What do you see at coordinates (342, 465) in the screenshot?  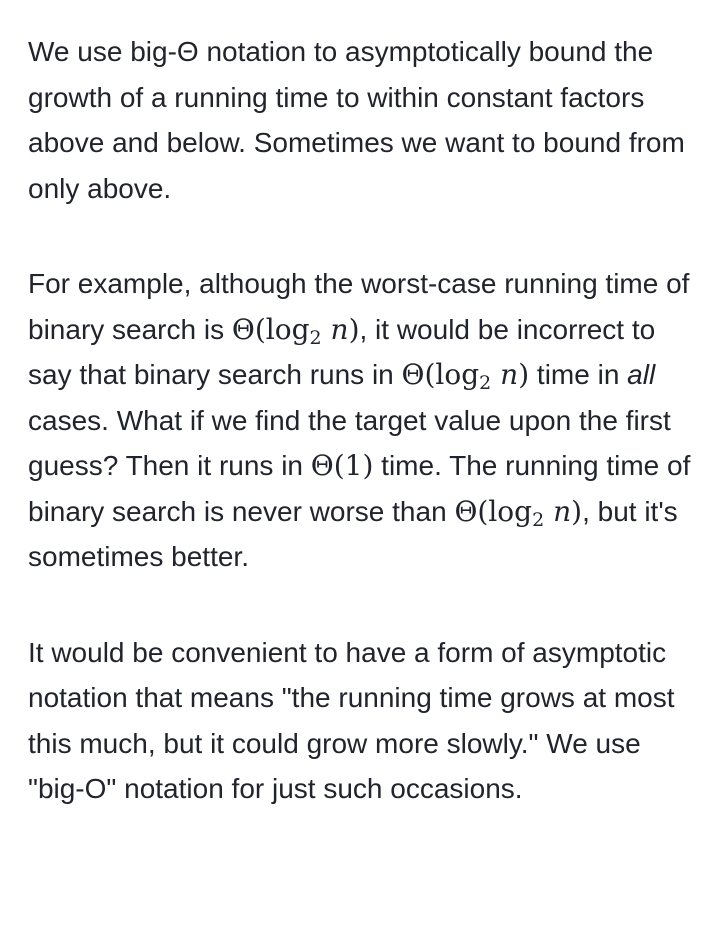 I see `math-theta-1: Θ(1)` at bounding box center [342, 465].